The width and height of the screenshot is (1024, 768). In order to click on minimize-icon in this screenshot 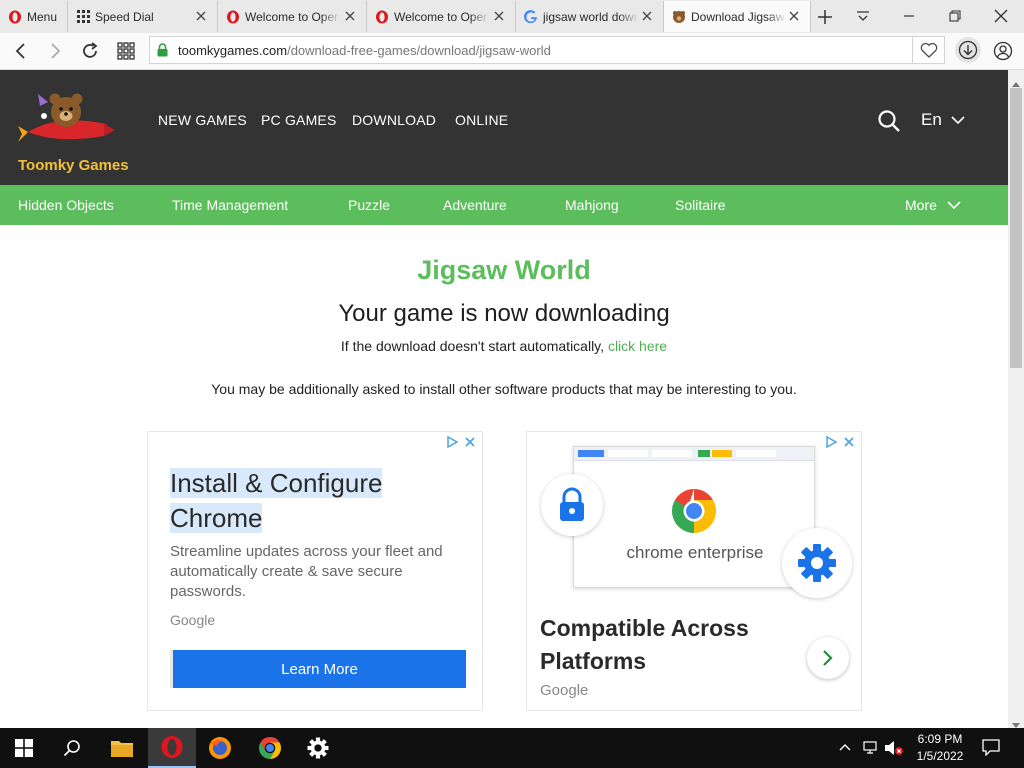, I will do `click(909, 16)`.